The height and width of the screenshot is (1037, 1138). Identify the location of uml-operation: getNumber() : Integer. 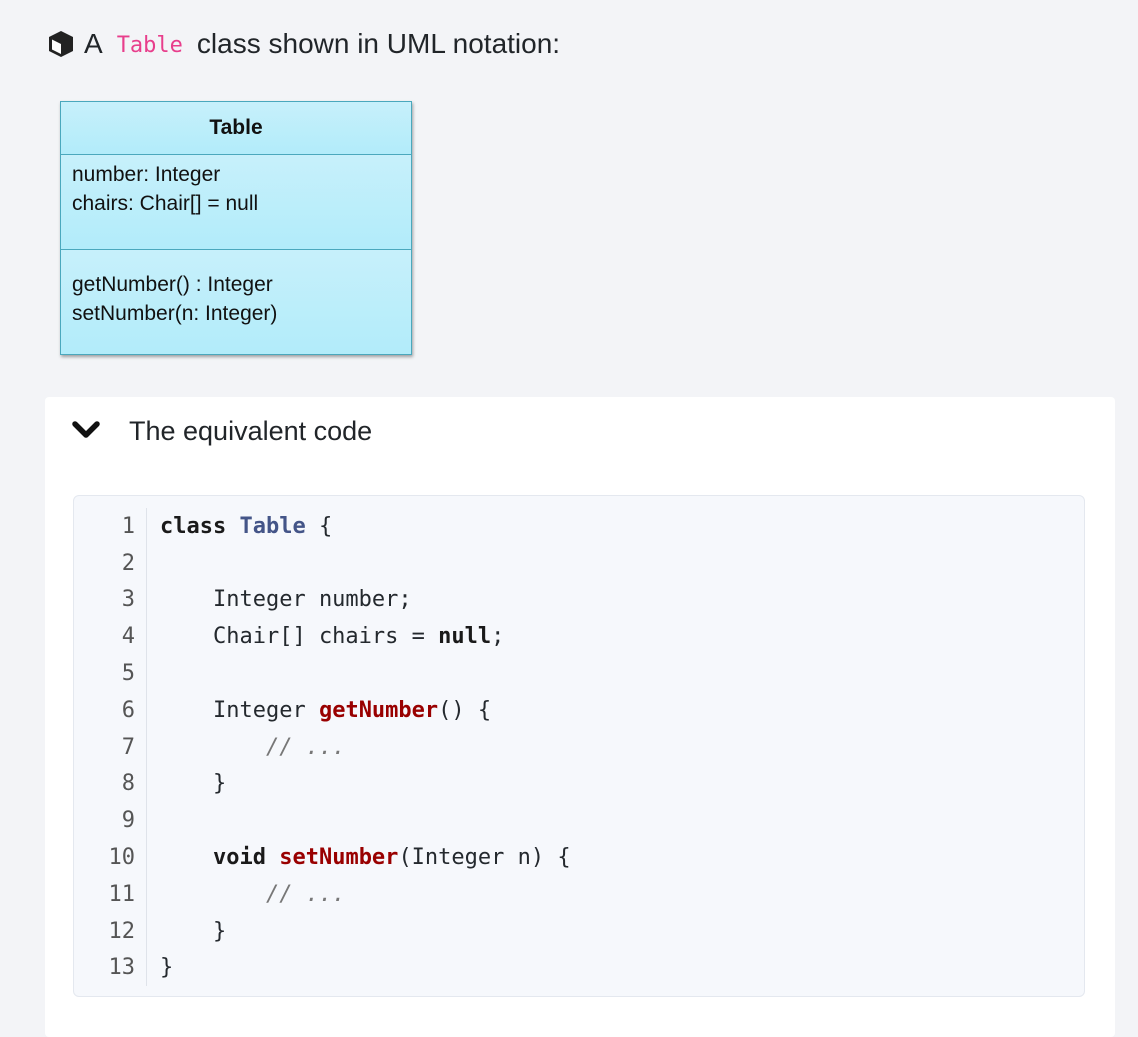
(172, 284).